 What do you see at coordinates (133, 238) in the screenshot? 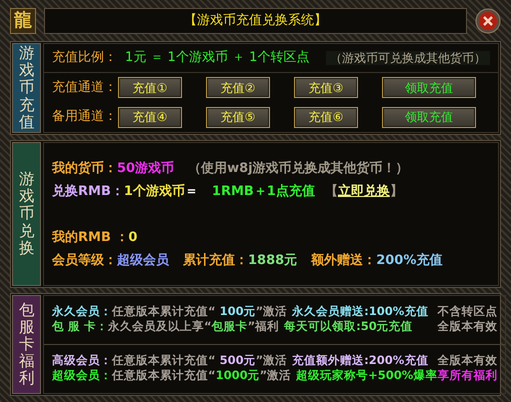
I see `info-text: 0` at bounding box center [133, 238].